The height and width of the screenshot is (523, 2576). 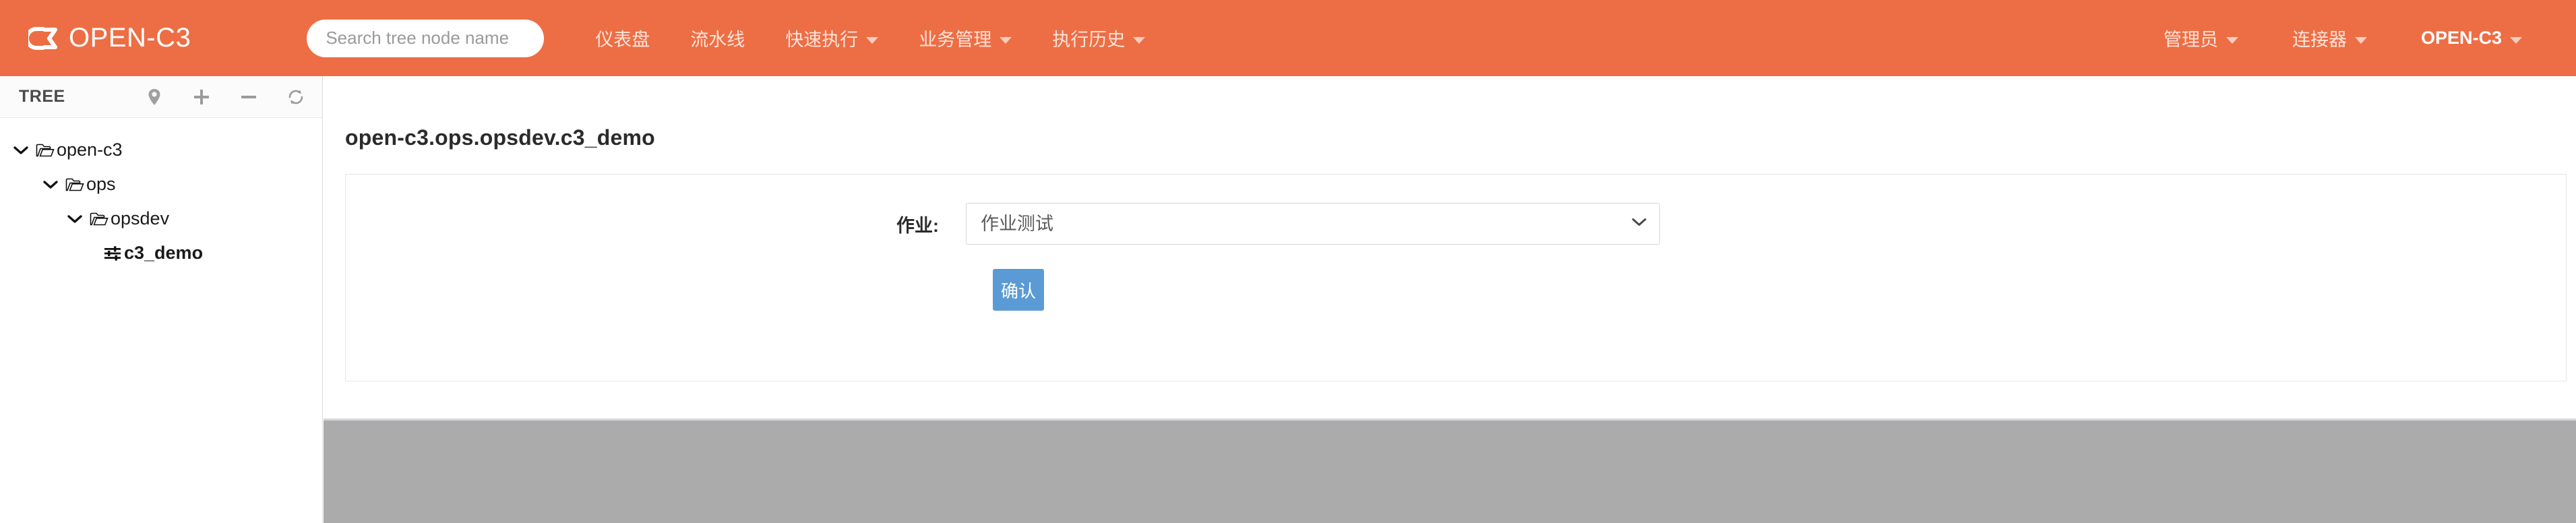 I want to click on job-select: 作业测试, so click(x=1313, y=224).